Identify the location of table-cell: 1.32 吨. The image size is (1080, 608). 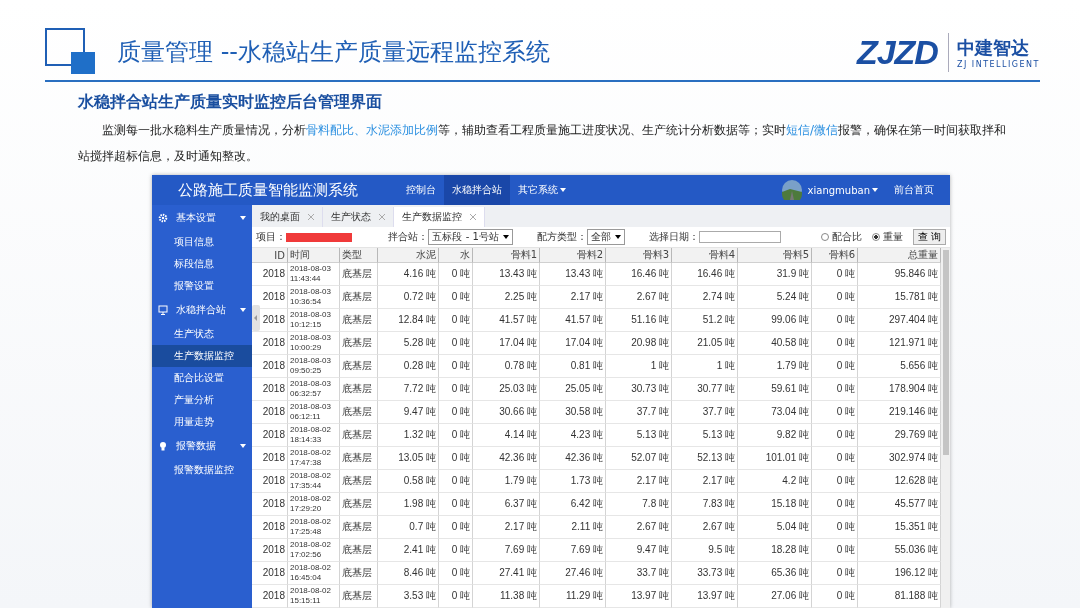
(408, 435).